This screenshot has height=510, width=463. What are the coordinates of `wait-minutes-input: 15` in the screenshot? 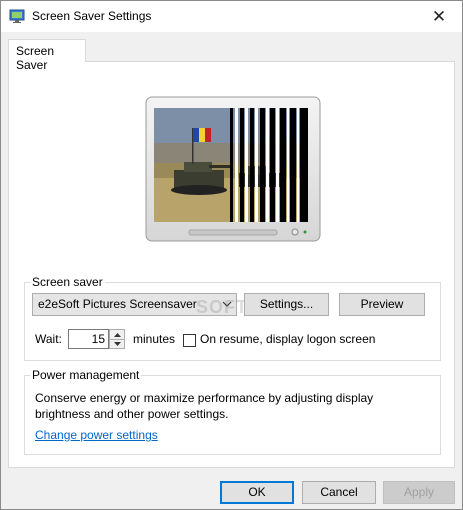 It's located at (88, 339).